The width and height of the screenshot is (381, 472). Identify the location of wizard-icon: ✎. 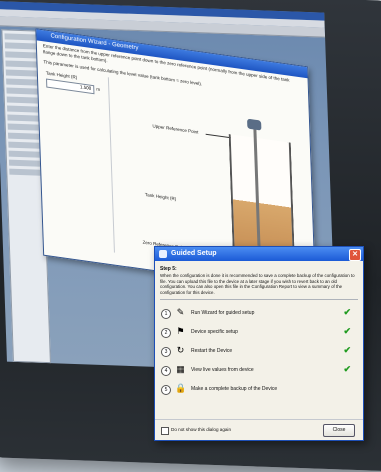
(180, 312).